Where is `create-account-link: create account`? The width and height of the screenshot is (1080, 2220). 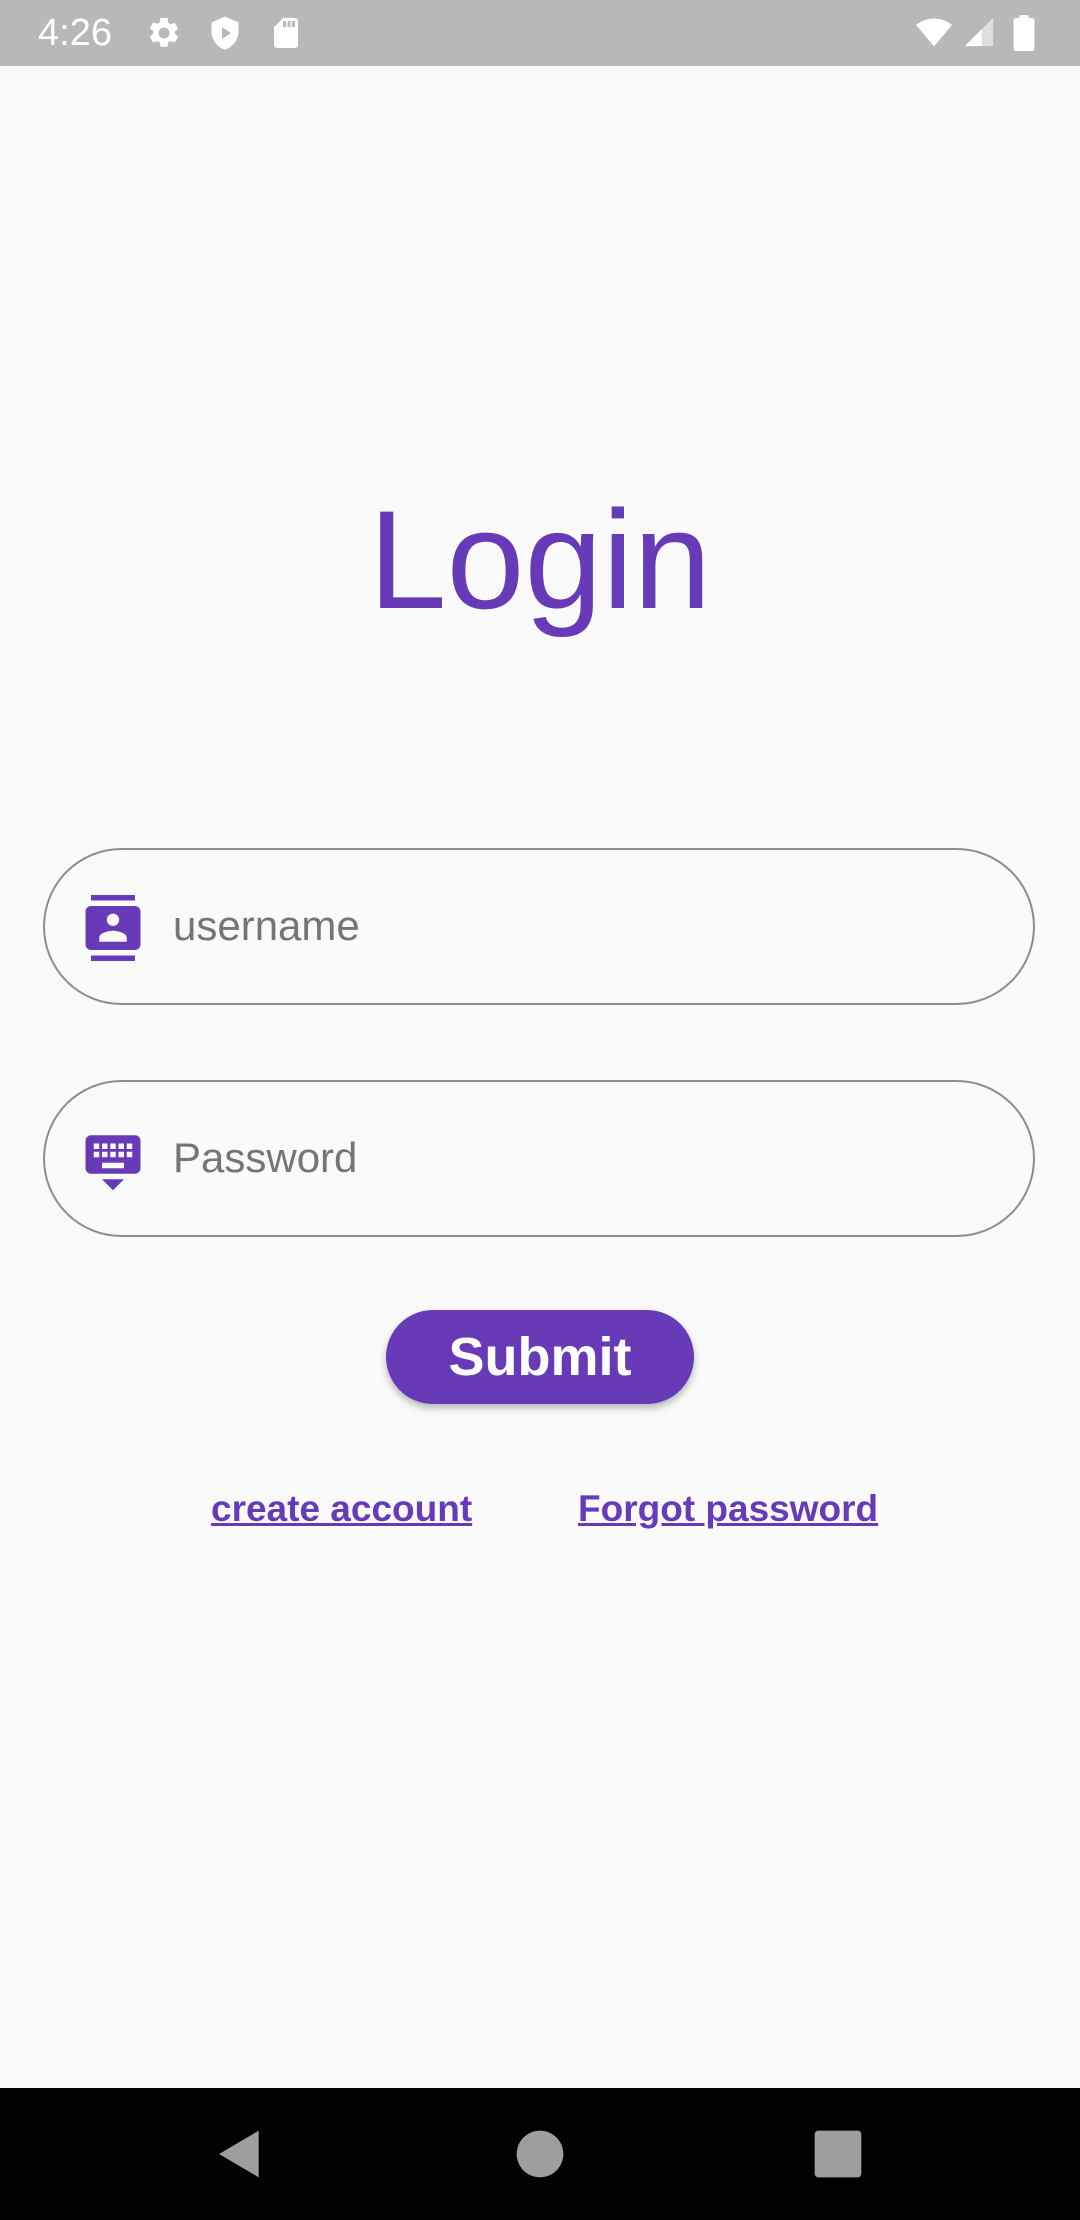 create-account-link: create account is located at coordinates (341, 1509).